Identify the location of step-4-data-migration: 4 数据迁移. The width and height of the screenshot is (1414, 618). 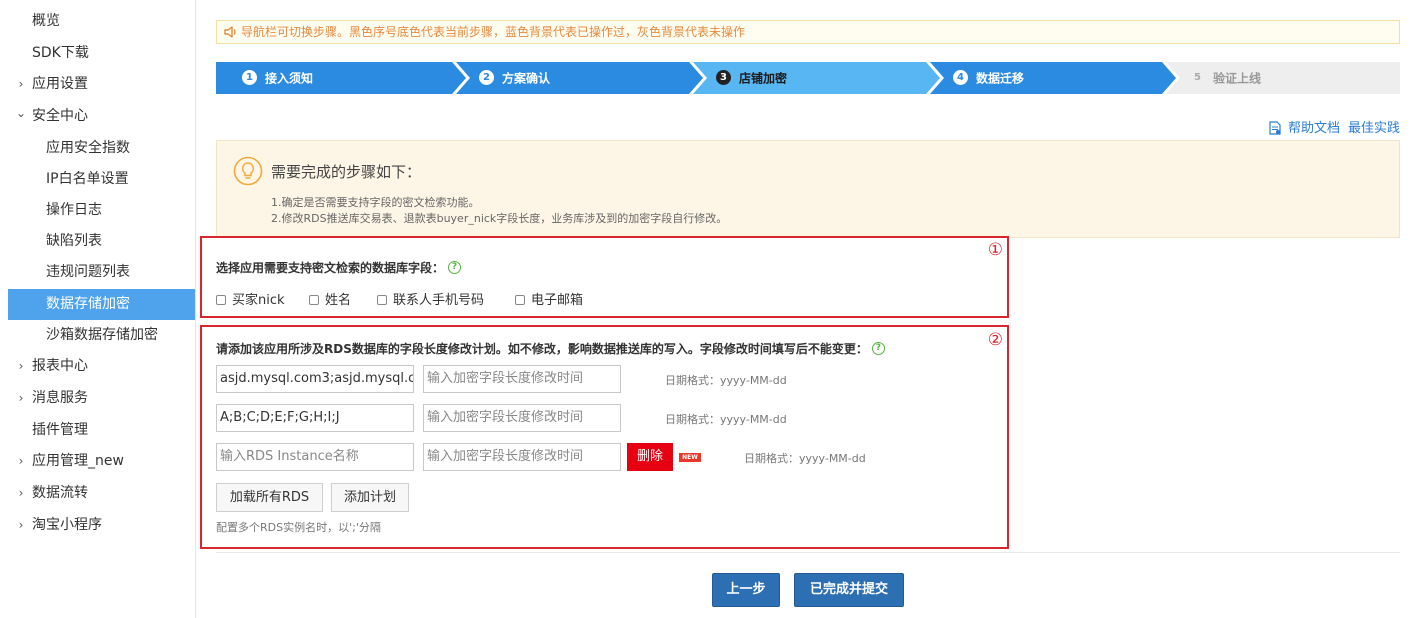
(988, 78).